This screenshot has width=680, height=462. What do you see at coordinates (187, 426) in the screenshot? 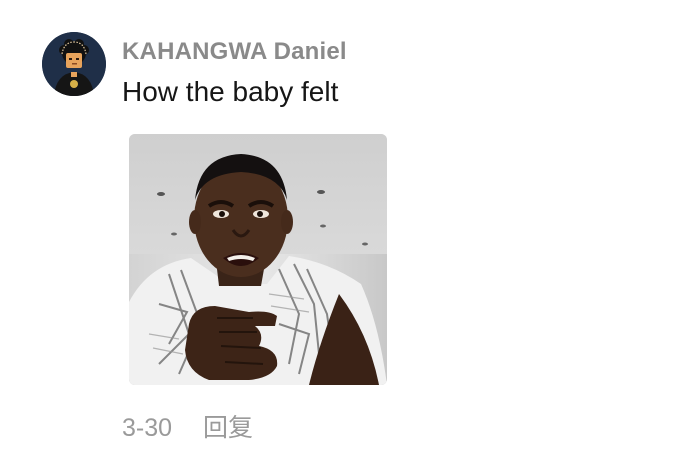
I see `comment-meta: 3-30 回复` at bounding box center [187, 426].